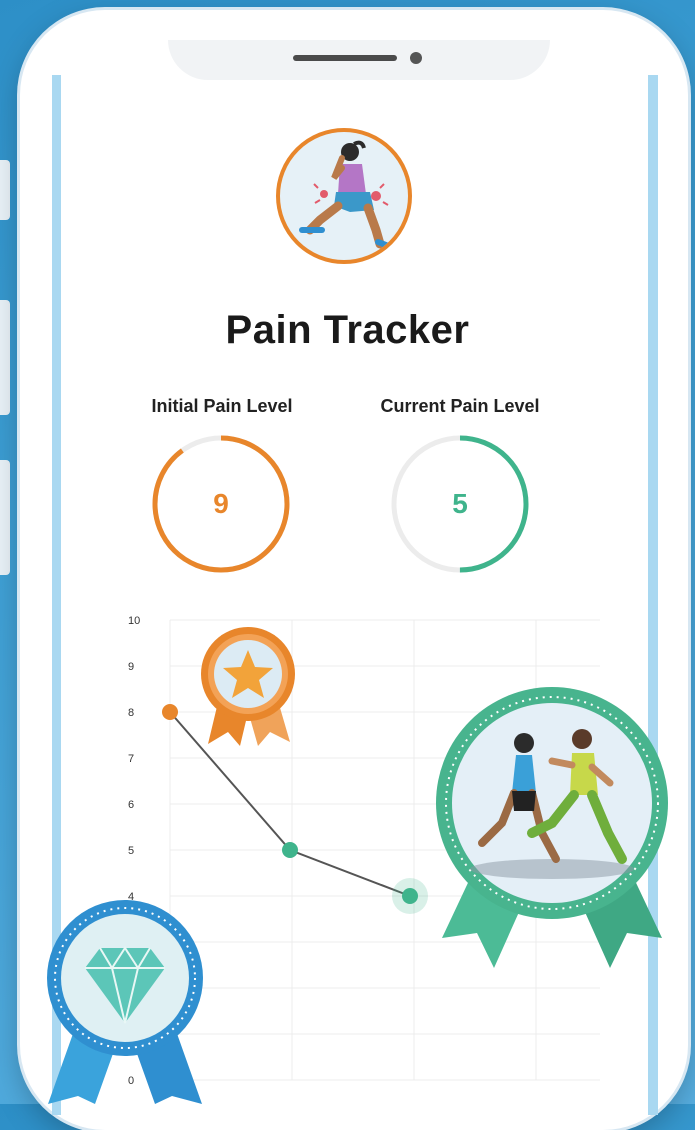 This screenshot has width=695, height=1130. What do you see at coordinates (416, 58) in the screenshot?
I see `front-camera` at bounding box center [416, 58].